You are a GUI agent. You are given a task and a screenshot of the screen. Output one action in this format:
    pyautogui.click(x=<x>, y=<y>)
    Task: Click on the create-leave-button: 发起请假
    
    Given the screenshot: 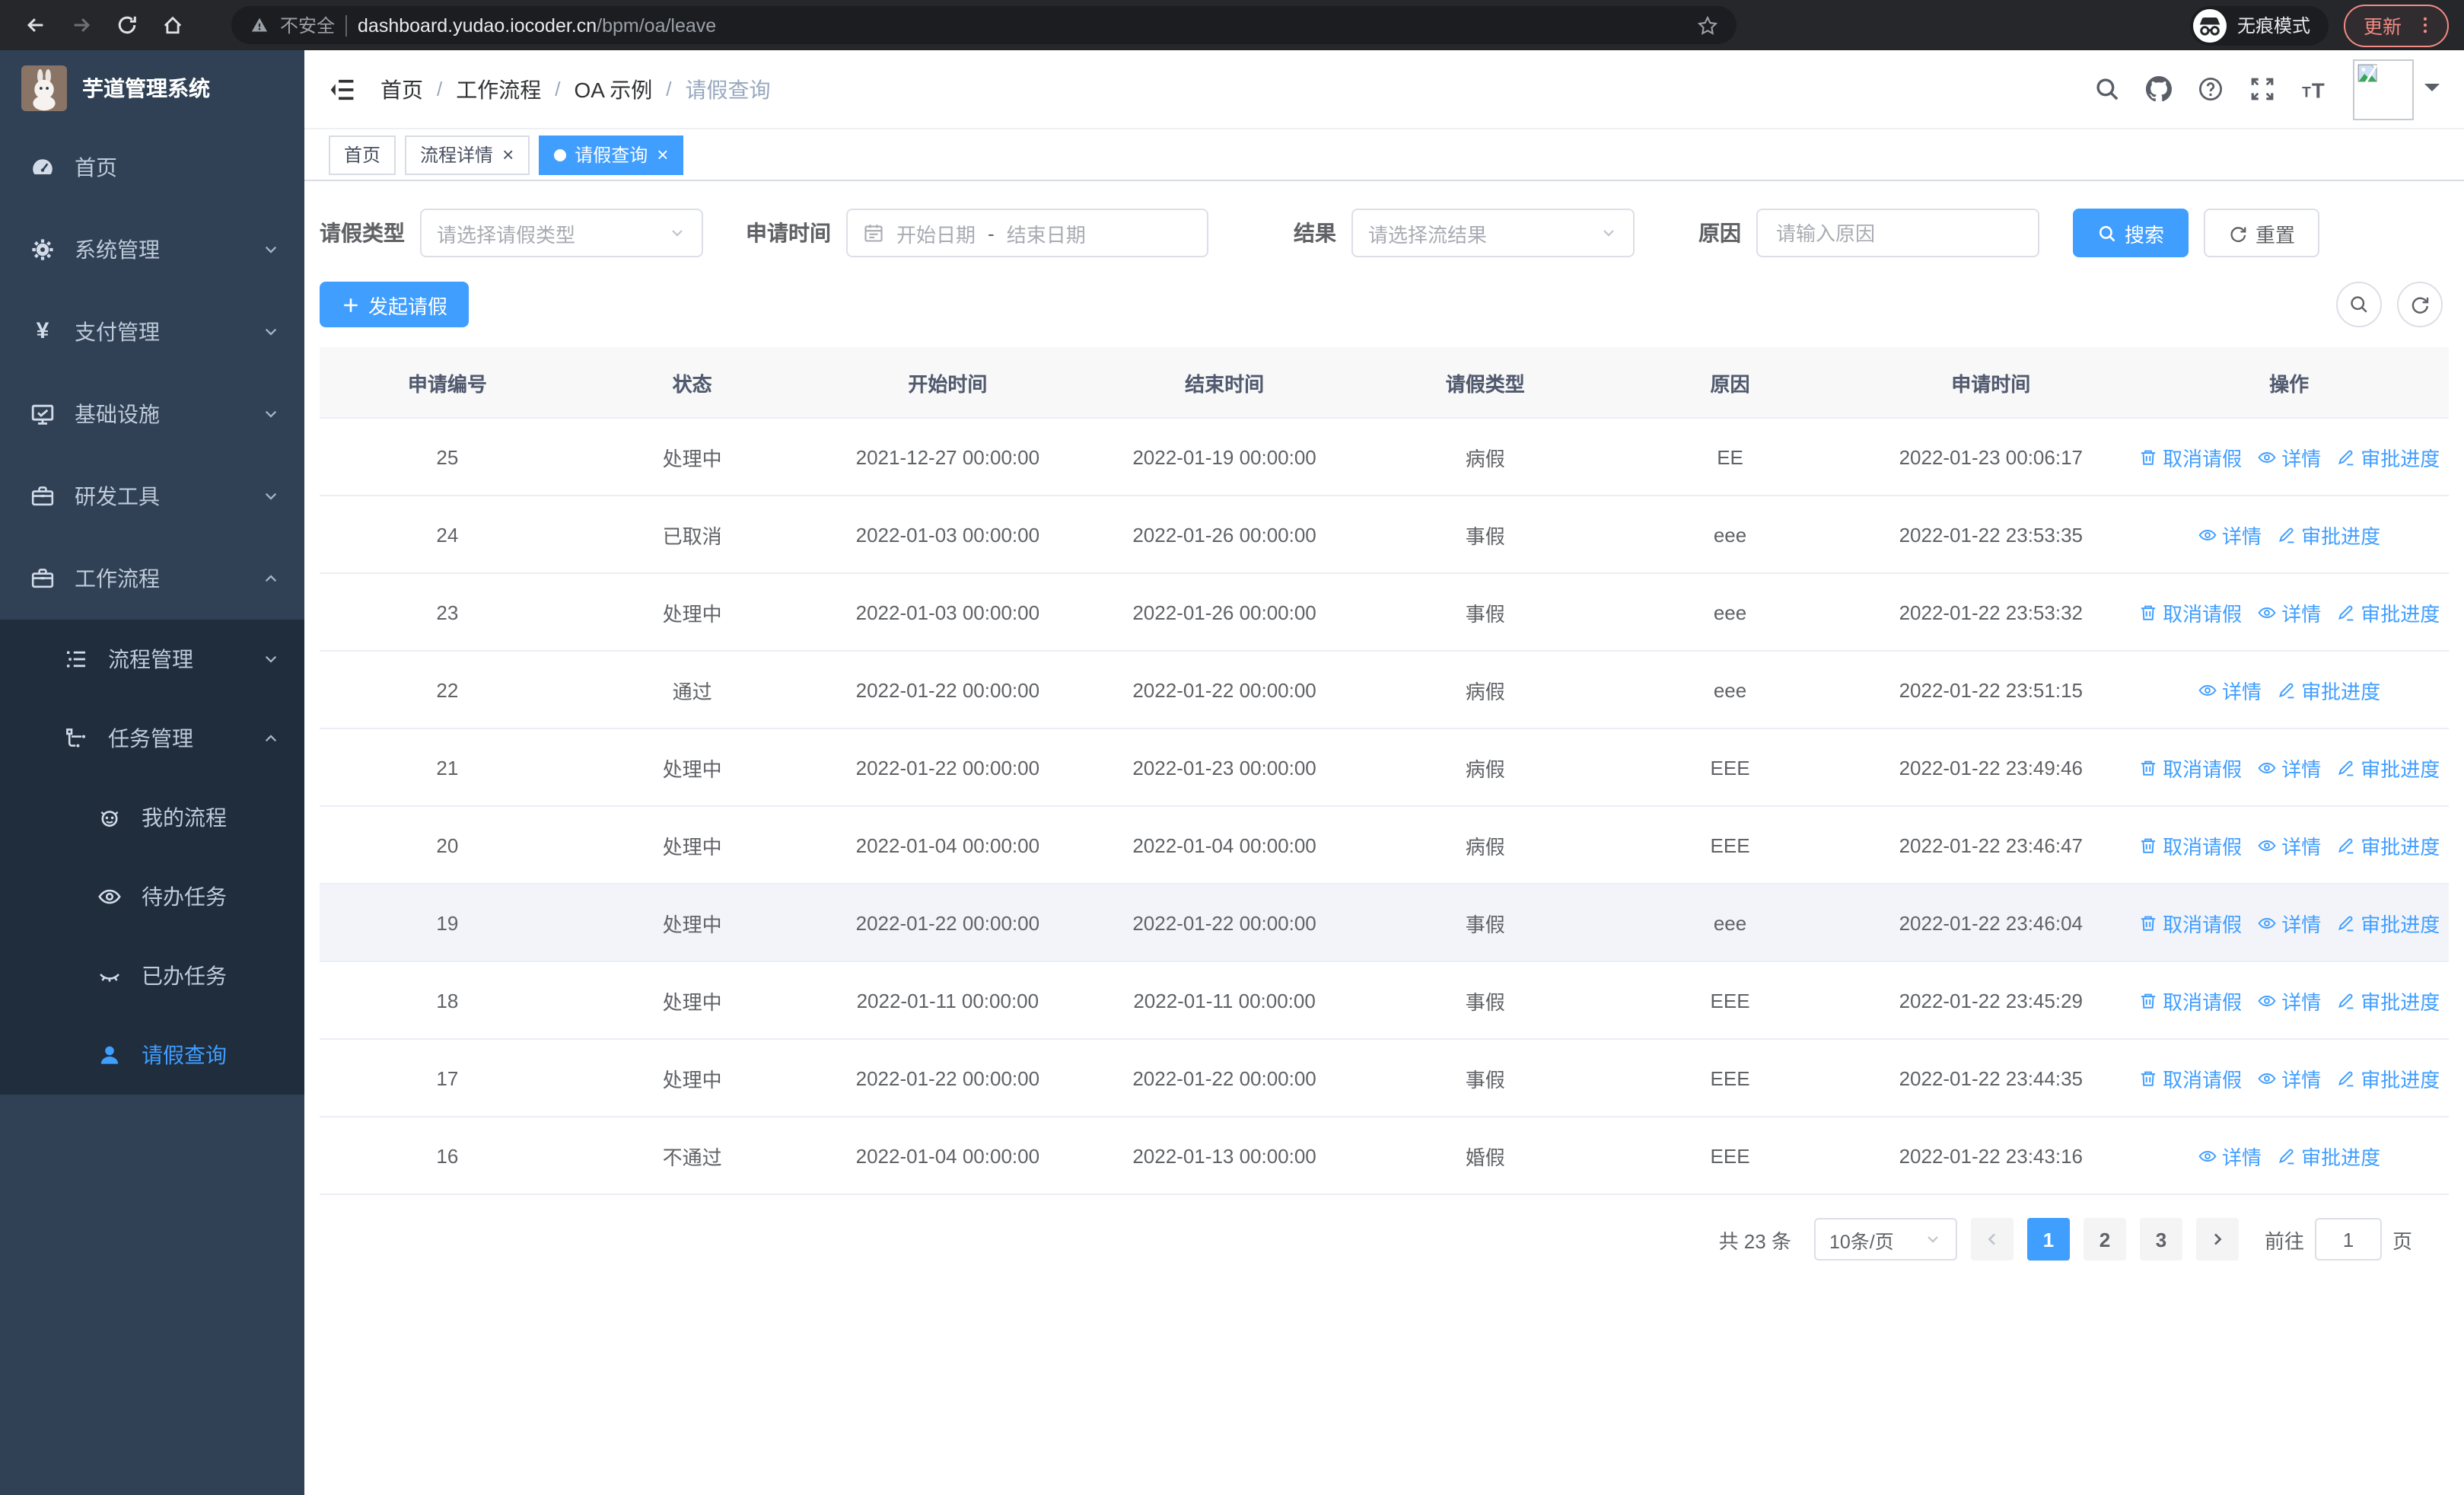 What is the action you would take?
    pyautogui.click(x=395, y=305)
    